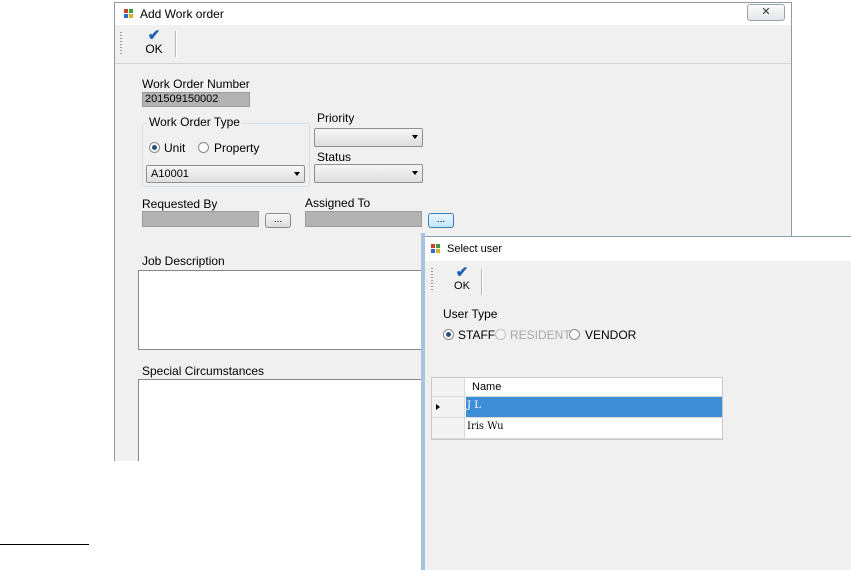 This screenshot has height=570, width=851. I want to click on requested-by-label: Requested By, so click(180, 204).